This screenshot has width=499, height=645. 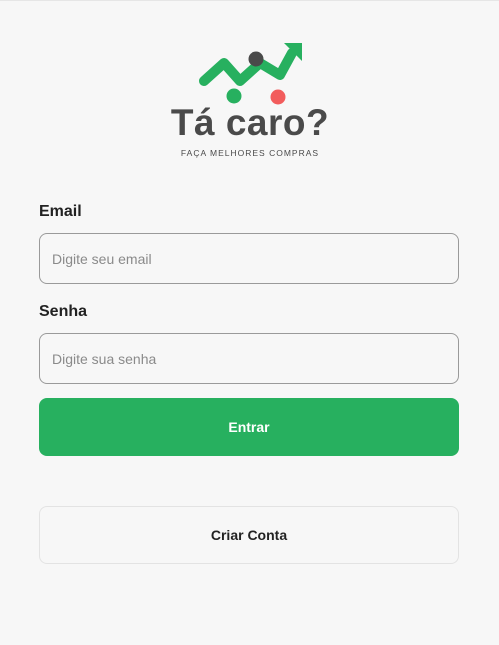 I want to click on brand-name: Tá caro?, so click(x=250, y=122).